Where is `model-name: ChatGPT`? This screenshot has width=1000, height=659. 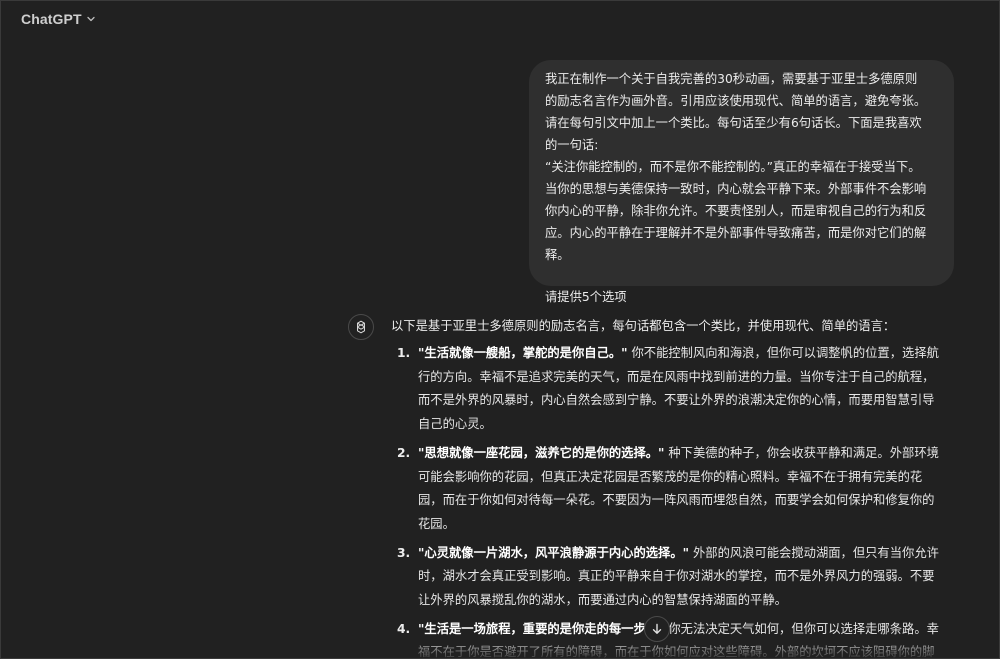 model-name: ChatGPT is located at coordinates (51, 19).